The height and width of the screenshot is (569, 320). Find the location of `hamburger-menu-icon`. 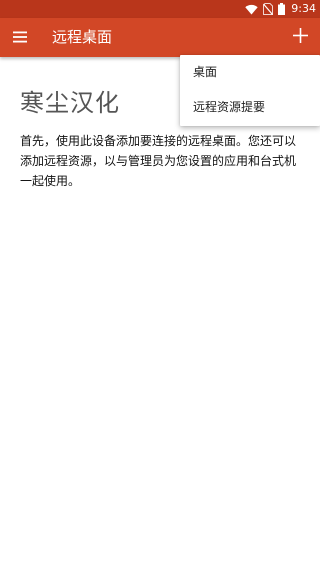

hamburger-menu-icon is located at coordinates (20, 37).